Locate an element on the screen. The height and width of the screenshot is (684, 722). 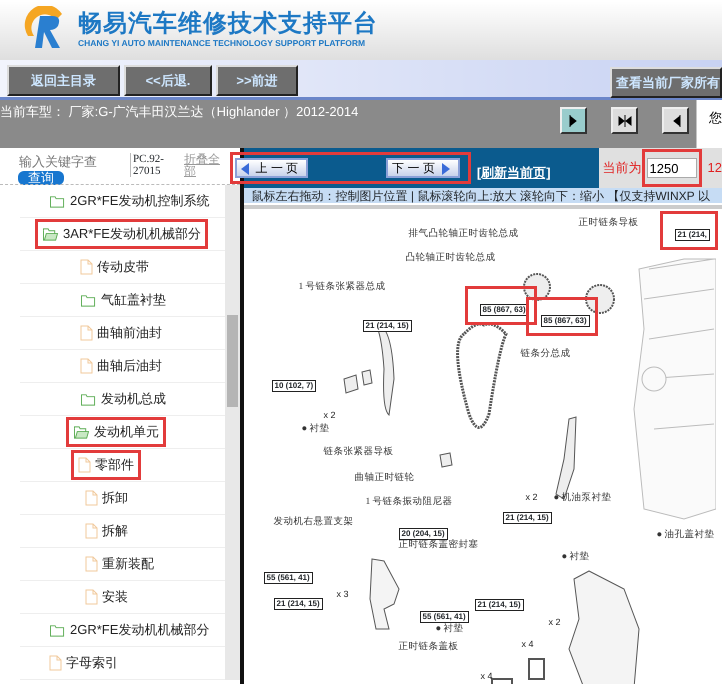
previous-page-button: 上 一 页 is located at coordinates (271, 168).